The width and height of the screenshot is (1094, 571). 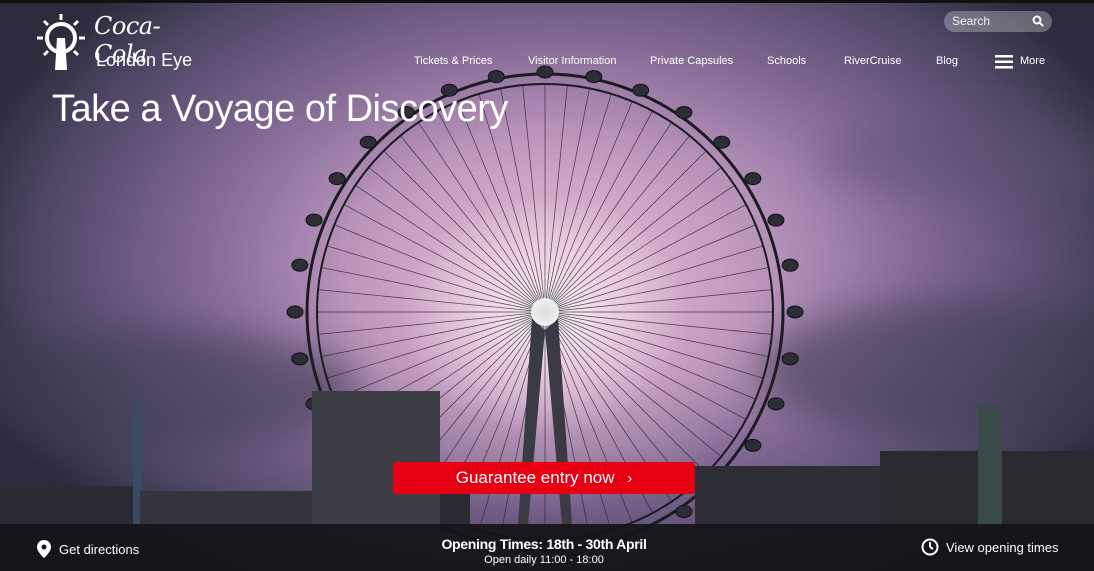 I want to click on opening-times-title: Opening Times: 18th - 30th April, so click(x=544, y=544).